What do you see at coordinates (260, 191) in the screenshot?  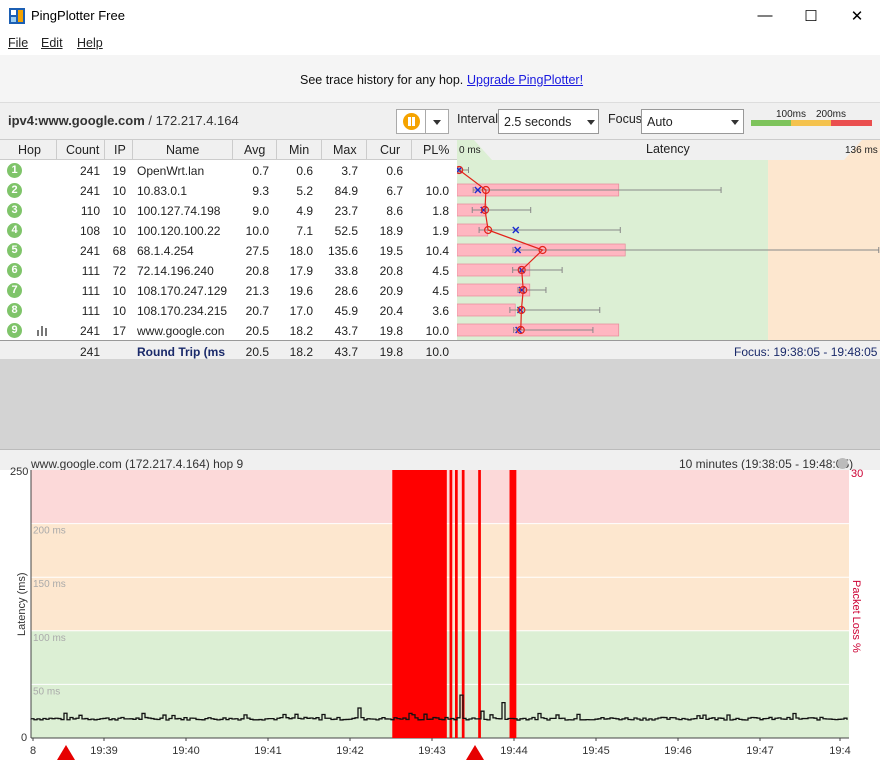 I see `hop-avg: 9.3` at bounding box center [260, 191].